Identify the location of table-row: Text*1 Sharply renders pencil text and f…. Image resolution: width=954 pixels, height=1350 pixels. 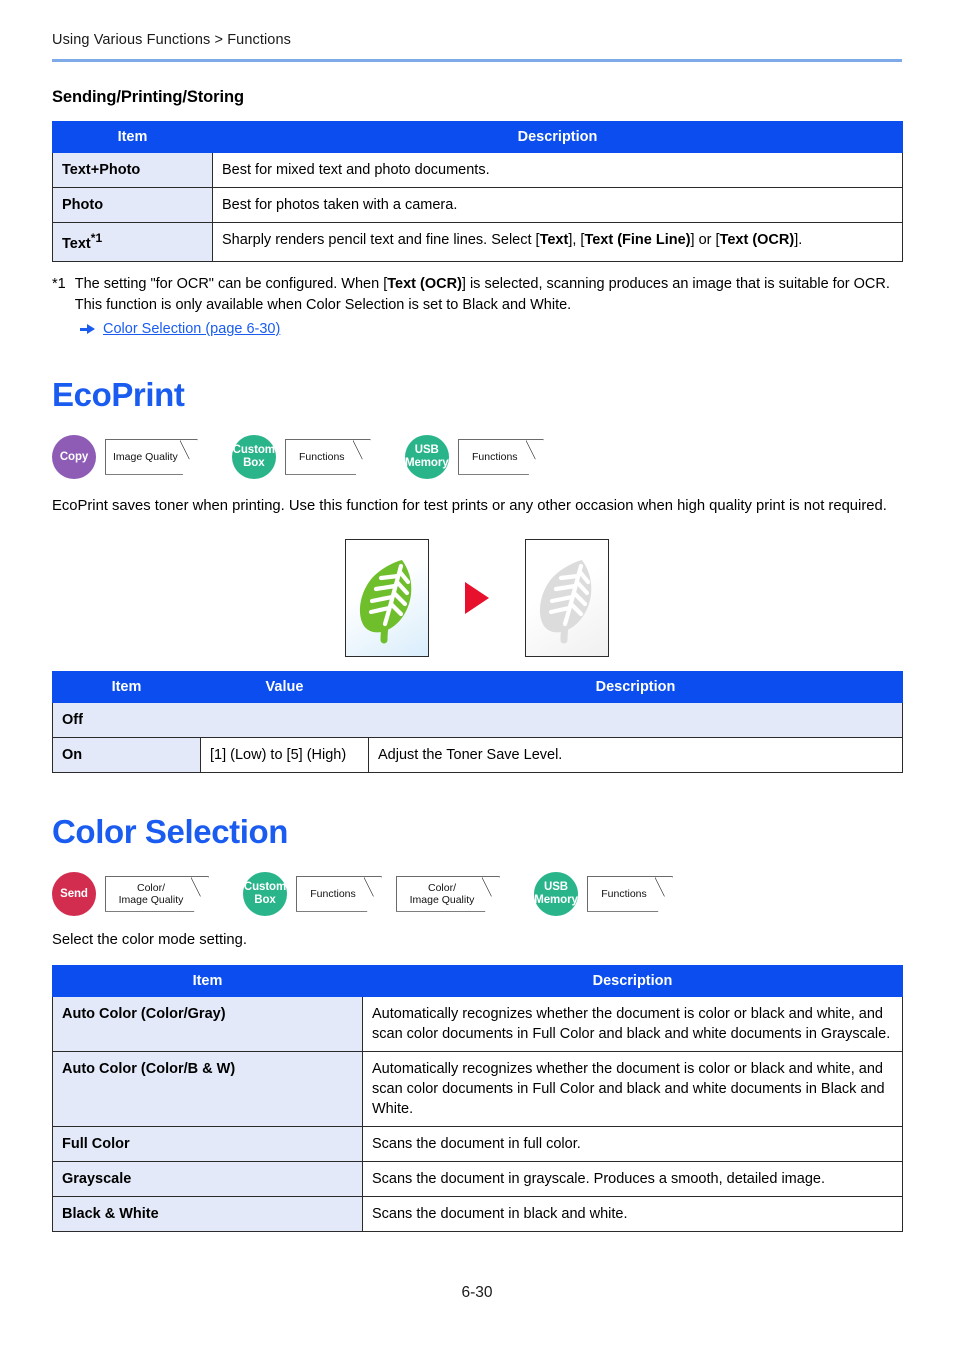
(477, 242).